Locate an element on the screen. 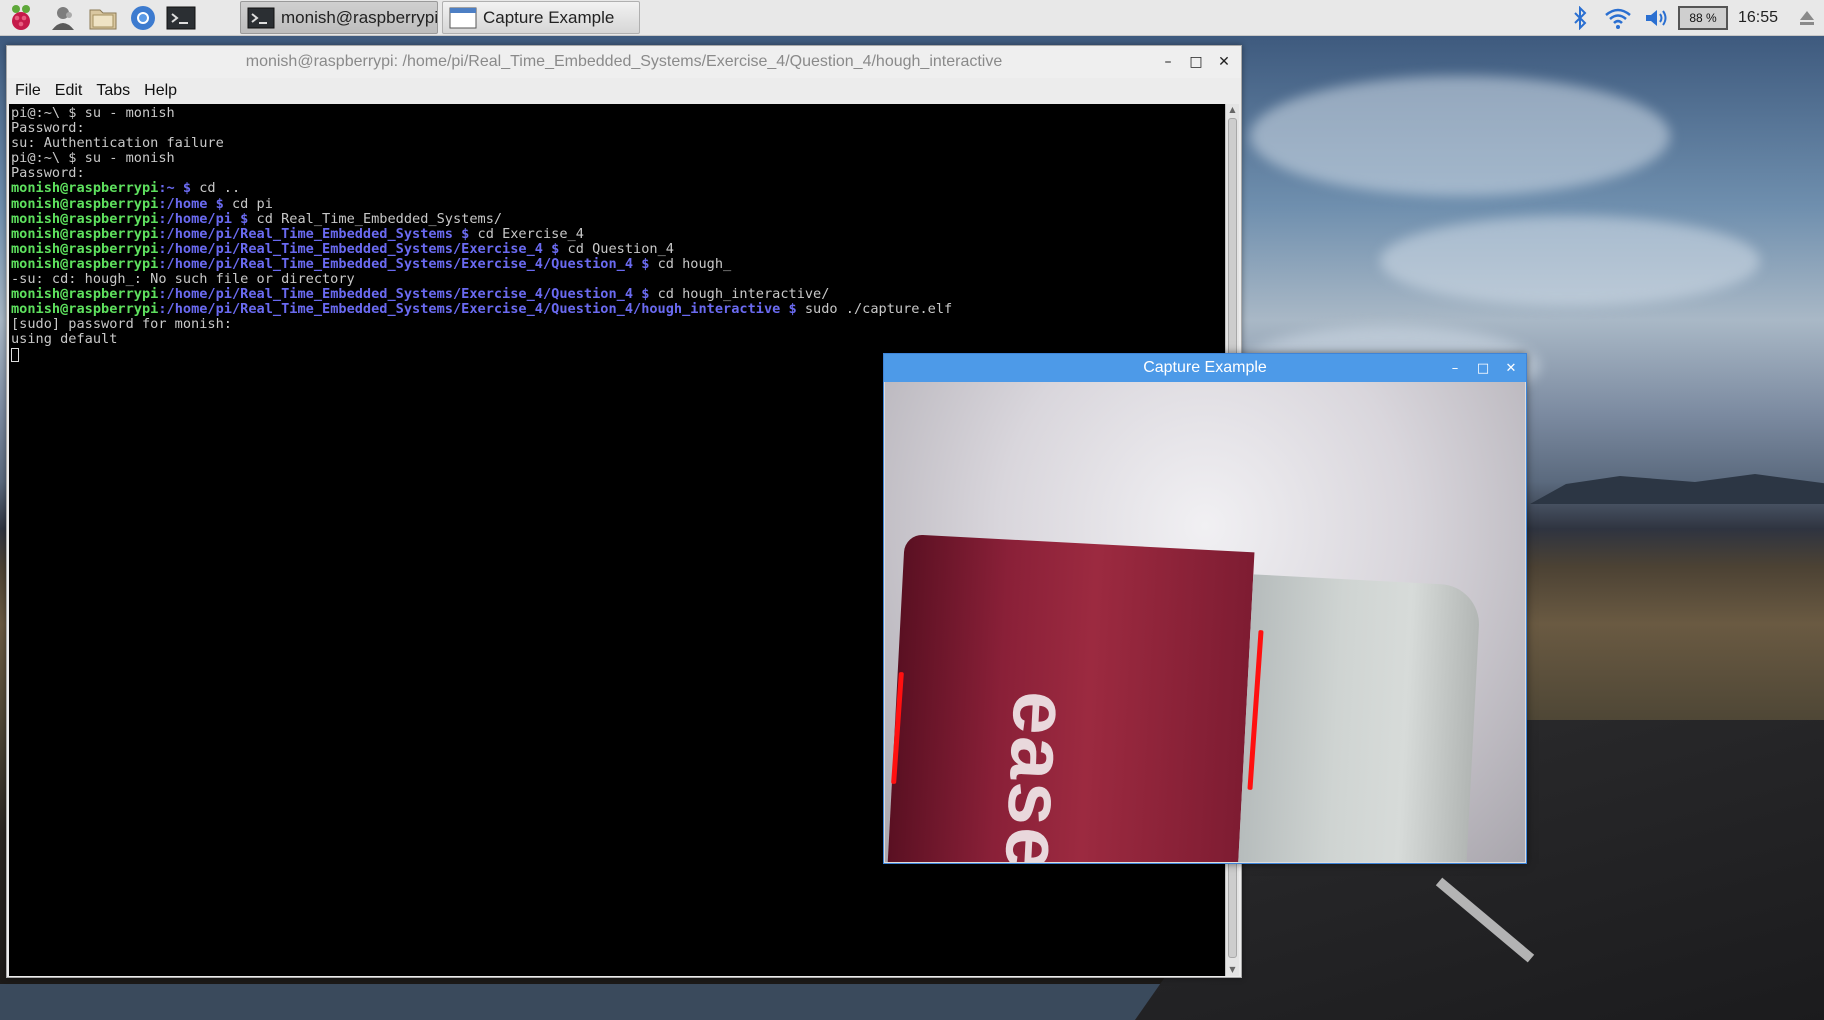 This screenshot has width=1824, height=1020. taskbar-capture-button: Capture Example is located at coordinates (541, 17).